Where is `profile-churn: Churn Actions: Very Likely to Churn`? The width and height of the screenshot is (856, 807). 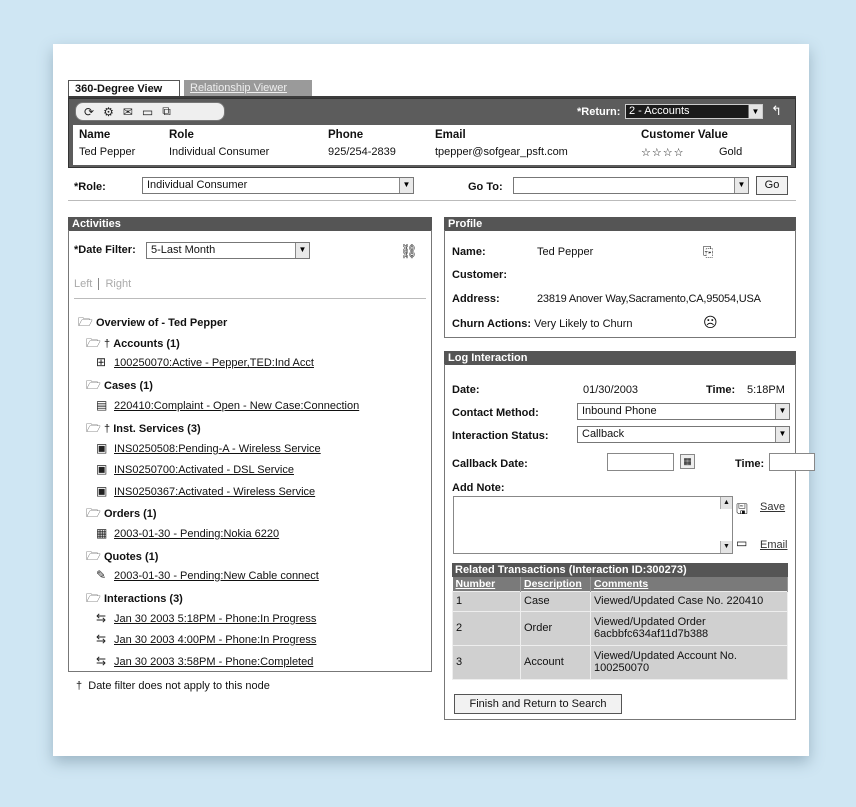
profile-churn: Churn Actions: Very Likely to Churn is located at coordinates (542, 324).